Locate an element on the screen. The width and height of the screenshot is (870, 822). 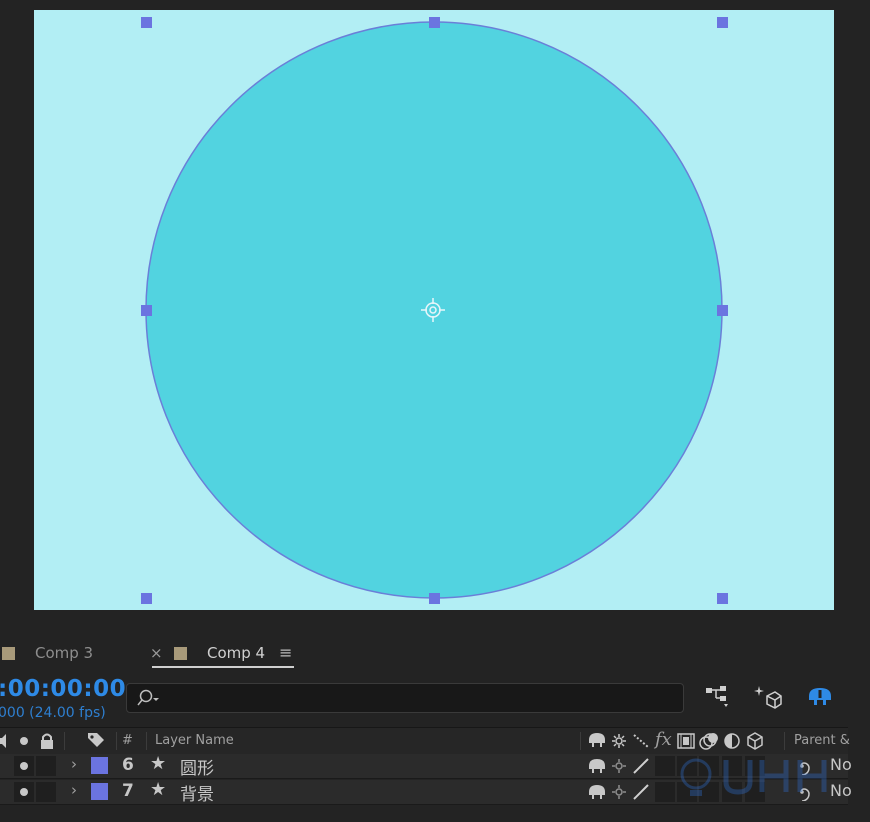
tab-comp-3: Comp 3 is located at coordinates (47, 653).